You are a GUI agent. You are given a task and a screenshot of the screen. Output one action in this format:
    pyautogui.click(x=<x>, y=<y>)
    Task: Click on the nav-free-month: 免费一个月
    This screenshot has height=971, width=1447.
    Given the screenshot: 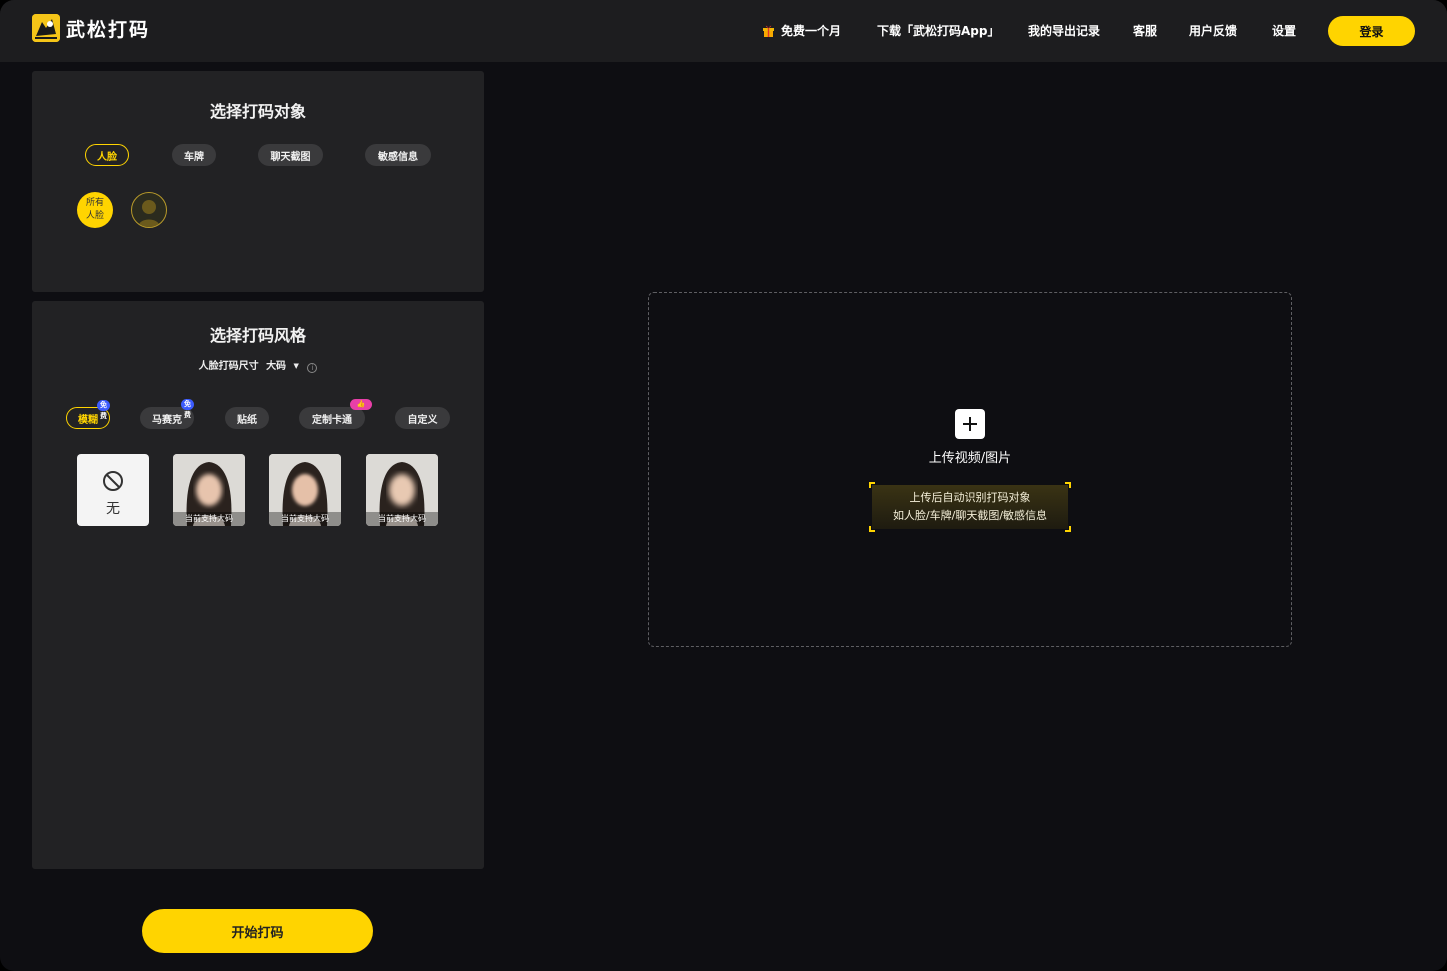 What is the action you would take?
    pyautogui.click(x=801, y=31)
    